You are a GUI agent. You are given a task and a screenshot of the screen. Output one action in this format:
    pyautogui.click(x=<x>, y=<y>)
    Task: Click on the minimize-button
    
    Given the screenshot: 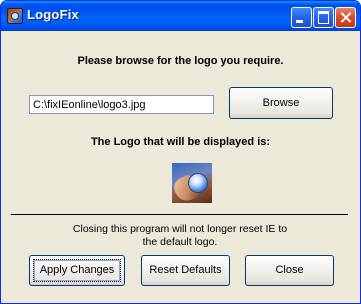 What is the action you would take?
    pyautogui.click(x=301, y=17)
    